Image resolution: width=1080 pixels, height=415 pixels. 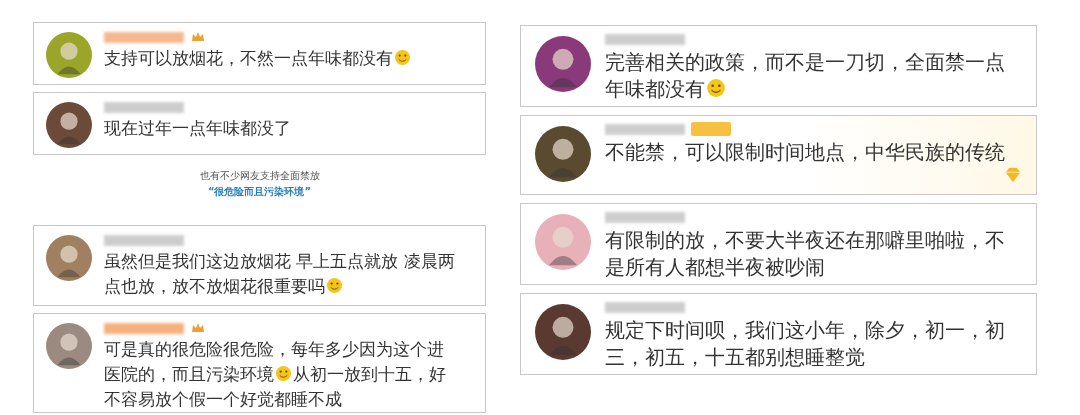 What do you see at coordinates (805, 152) in the screenshot?
I see `comment-text: 不能禁，可以限制时间地点，中华民族的传统` at bounding box center [805, 152].